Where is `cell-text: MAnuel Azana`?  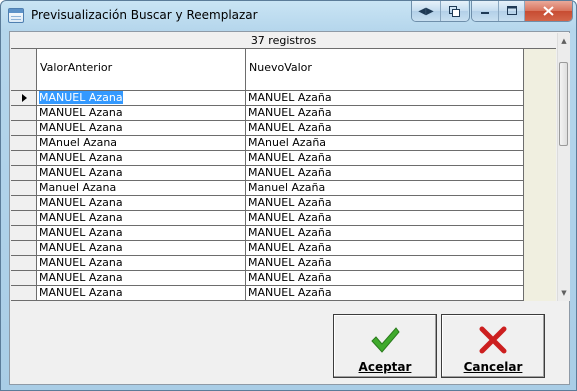 cell-text: MAnuel Azana is located at coordinates (78, 142).